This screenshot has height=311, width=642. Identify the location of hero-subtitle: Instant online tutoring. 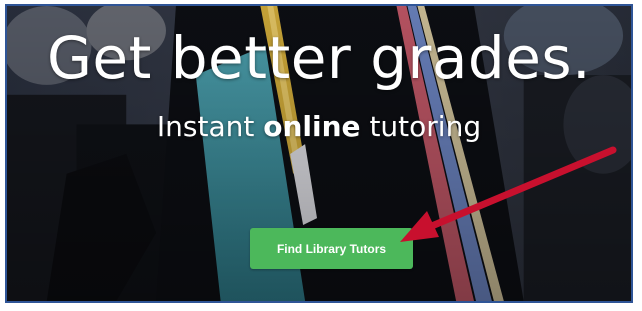
(319, 126).